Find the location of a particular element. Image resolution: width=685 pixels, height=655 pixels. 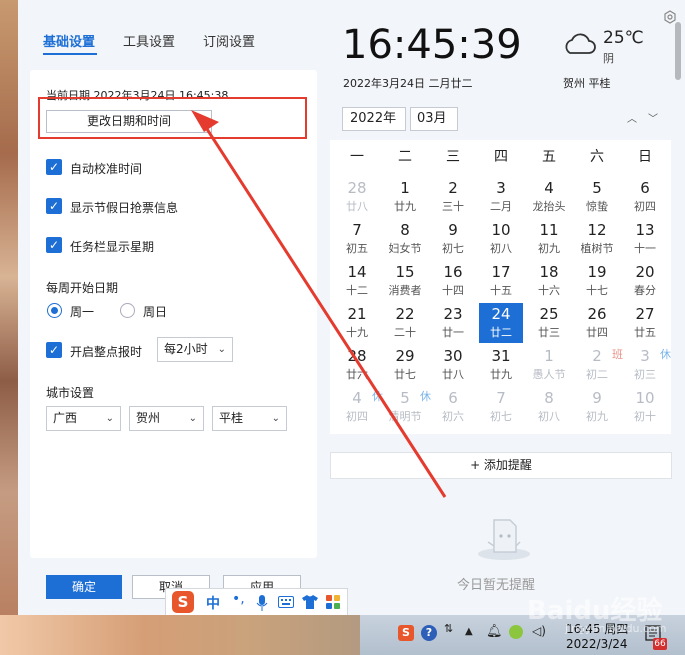

tab-tool-settings: 工具设置 is located at coordinates (149, 40).